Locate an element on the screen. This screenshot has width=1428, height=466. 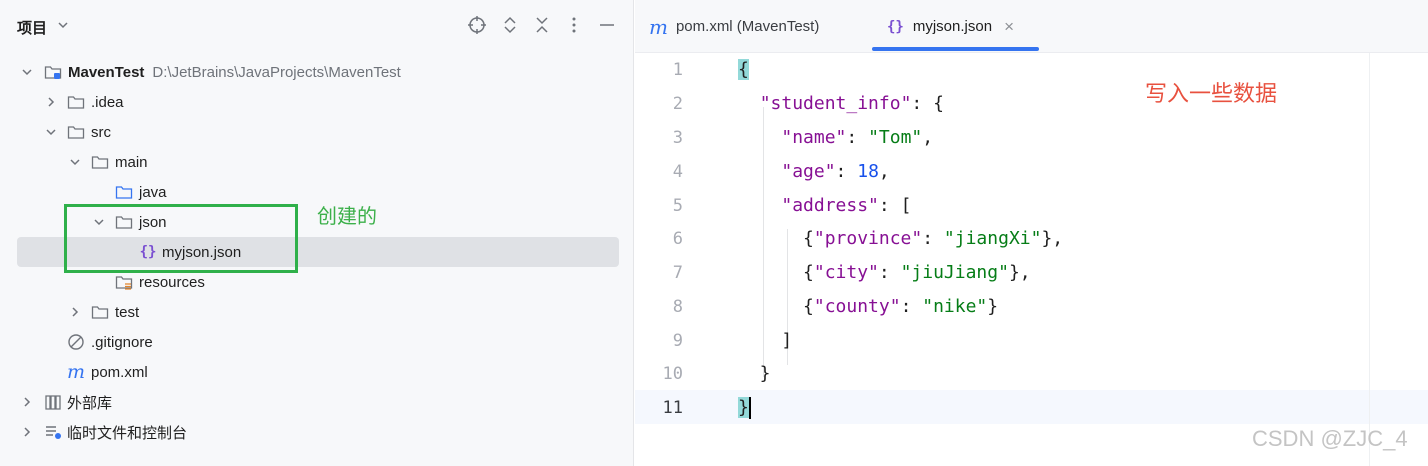
tree-item-gitignore: .gitignore is located at coordinates (317, 342).